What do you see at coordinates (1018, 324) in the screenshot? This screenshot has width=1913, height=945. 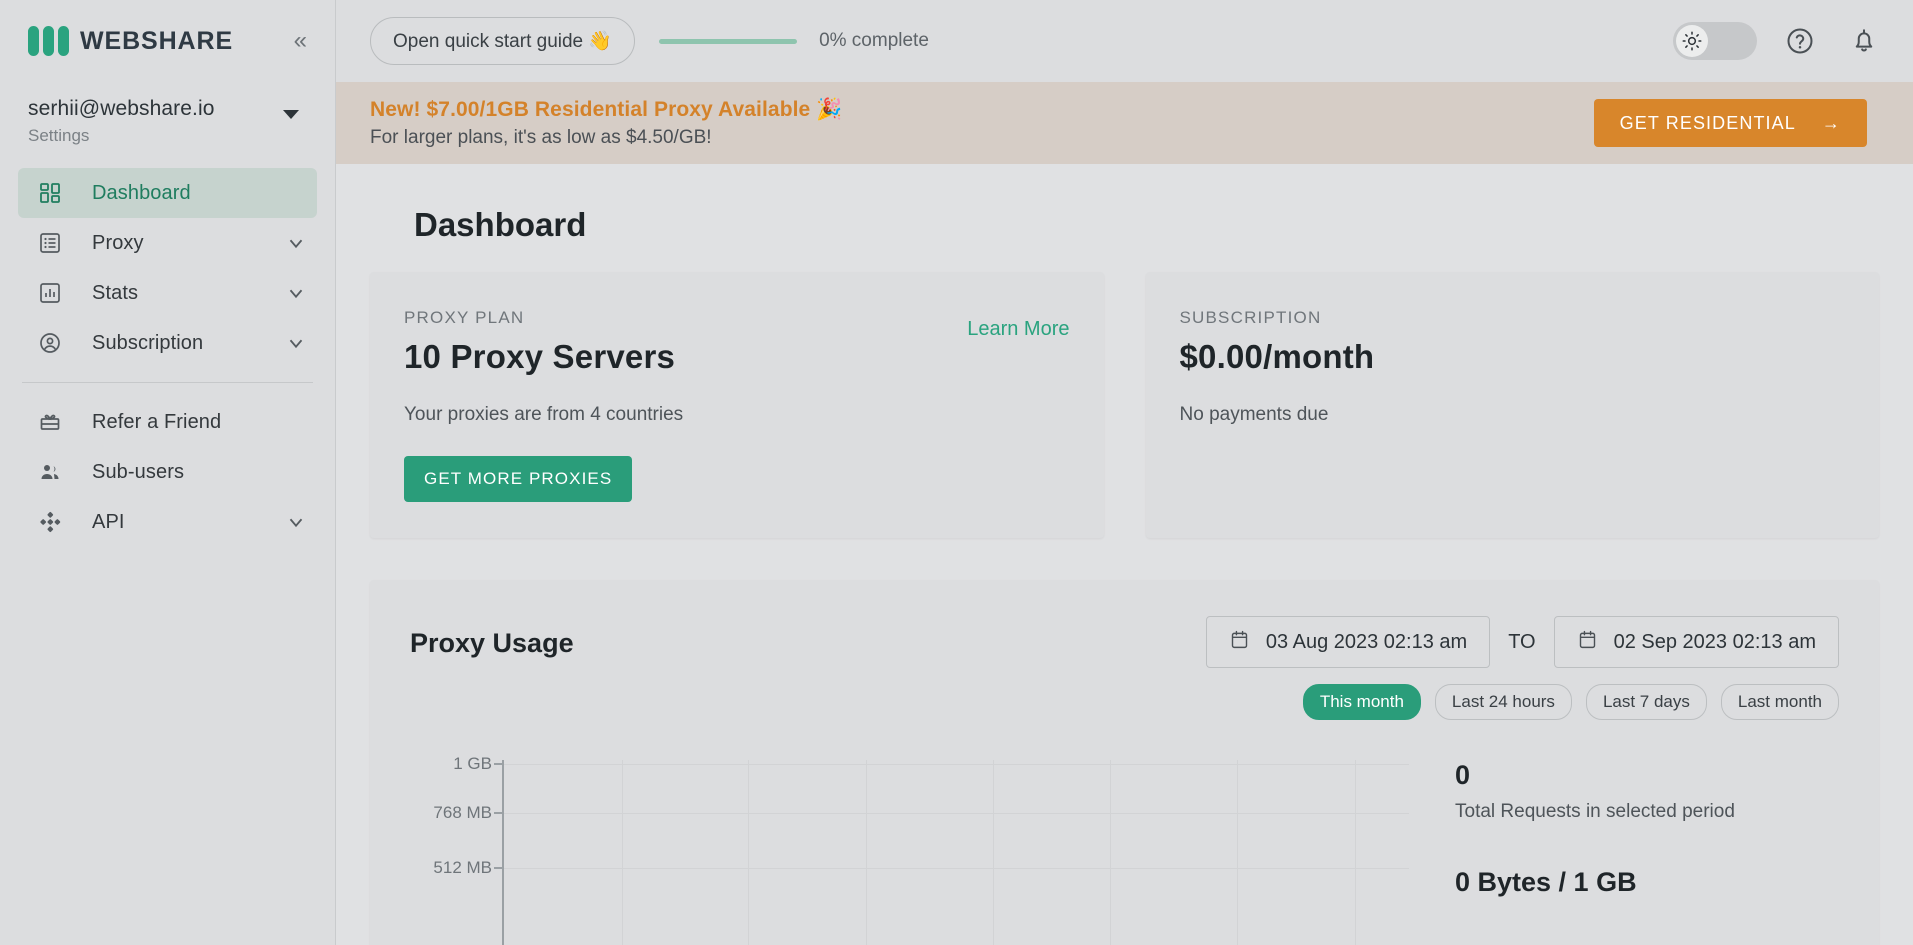 I see `learn-more-link: Learn More` at bounding box center [1018, 324].